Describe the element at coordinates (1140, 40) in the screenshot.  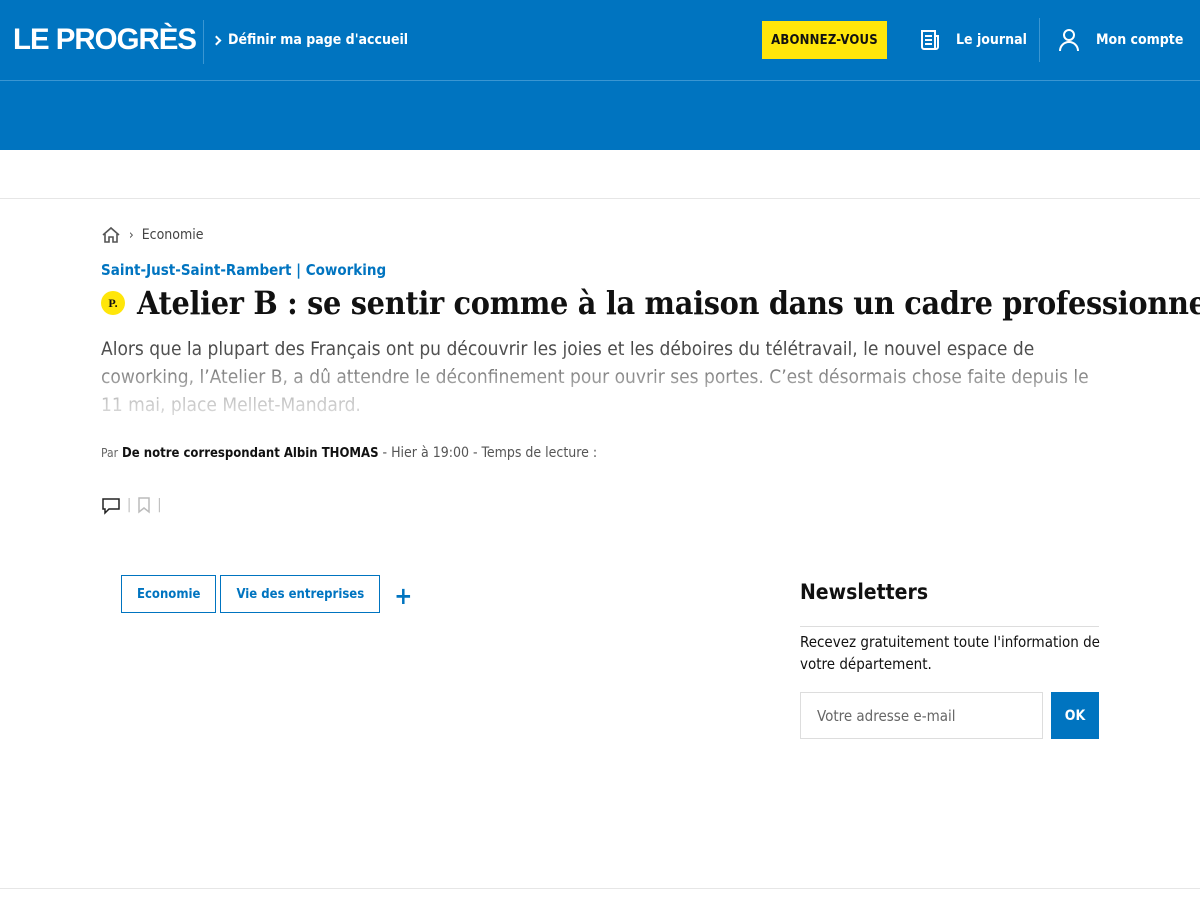
I see `account-label: Mon compte` at that location.